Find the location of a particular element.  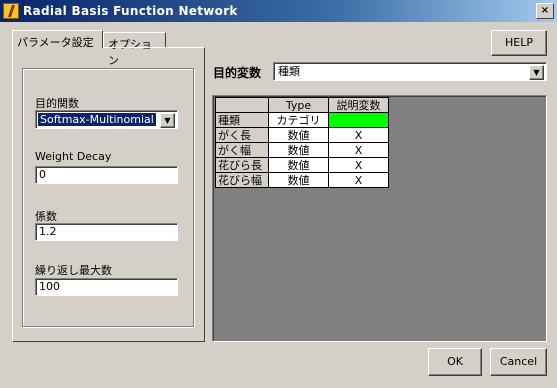

help-button: HELP is located at coordinates (519, 43).